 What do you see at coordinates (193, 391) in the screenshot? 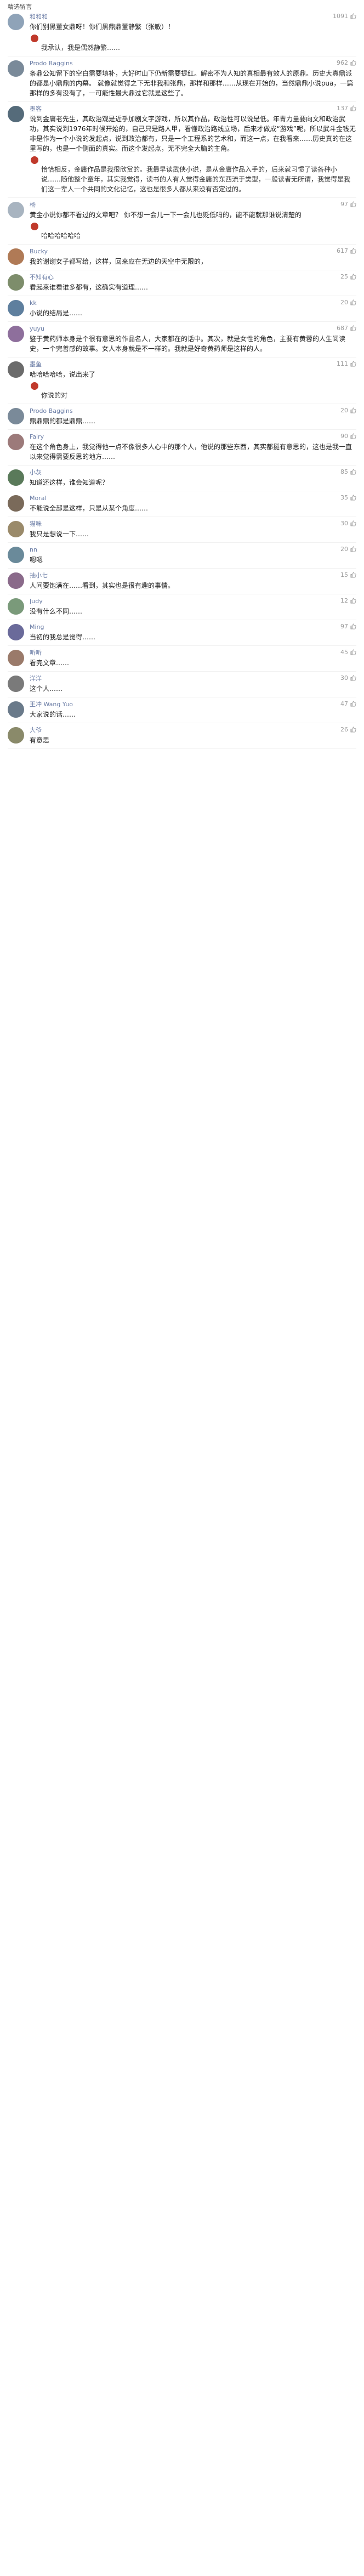
I see `author-reply: 你说的对` at bounding box center [193, 391].